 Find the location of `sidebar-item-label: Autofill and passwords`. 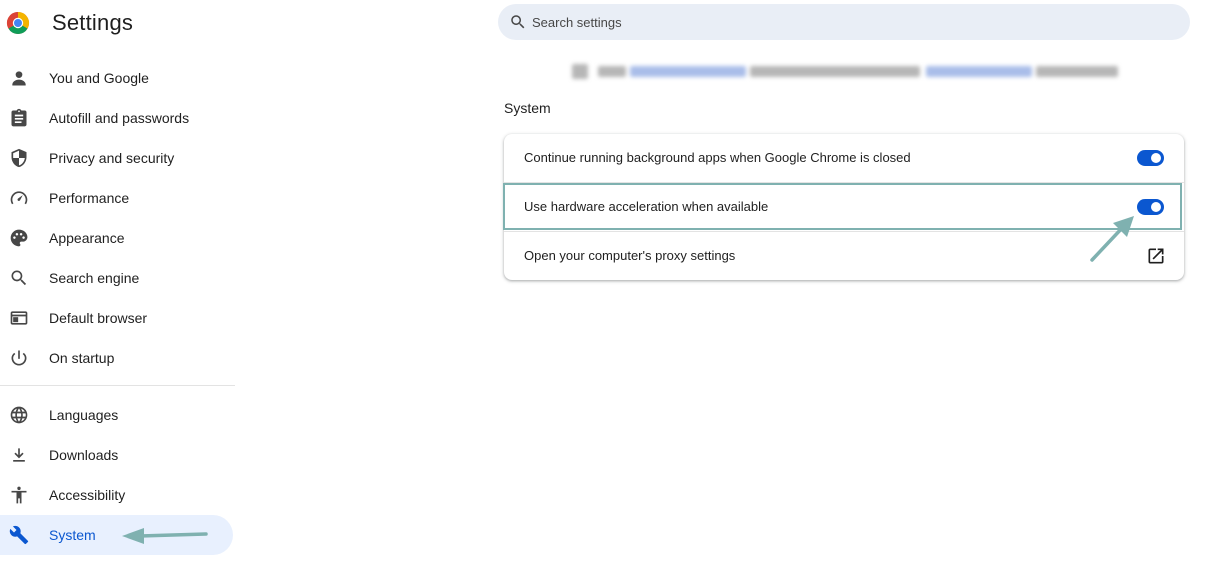

sidebar-item-label: Autofill and passwords is located at coordinates (119, 118).